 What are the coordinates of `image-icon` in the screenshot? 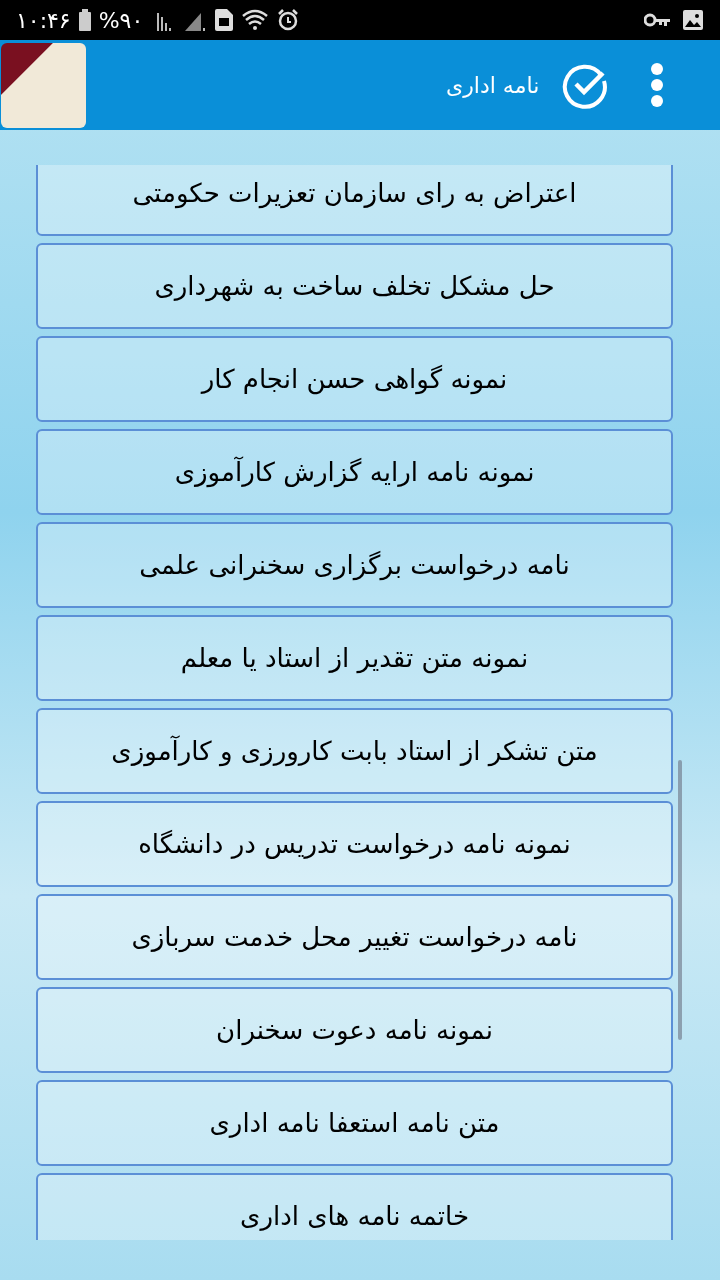 It's located at (693, 20).